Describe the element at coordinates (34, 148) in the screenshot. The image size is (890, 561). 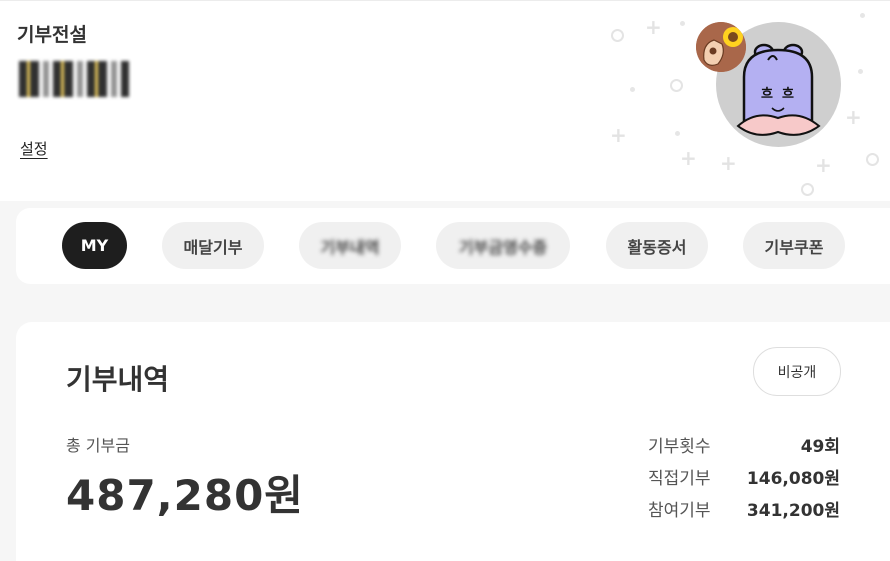
I see `settings-link: 설정` at that location.